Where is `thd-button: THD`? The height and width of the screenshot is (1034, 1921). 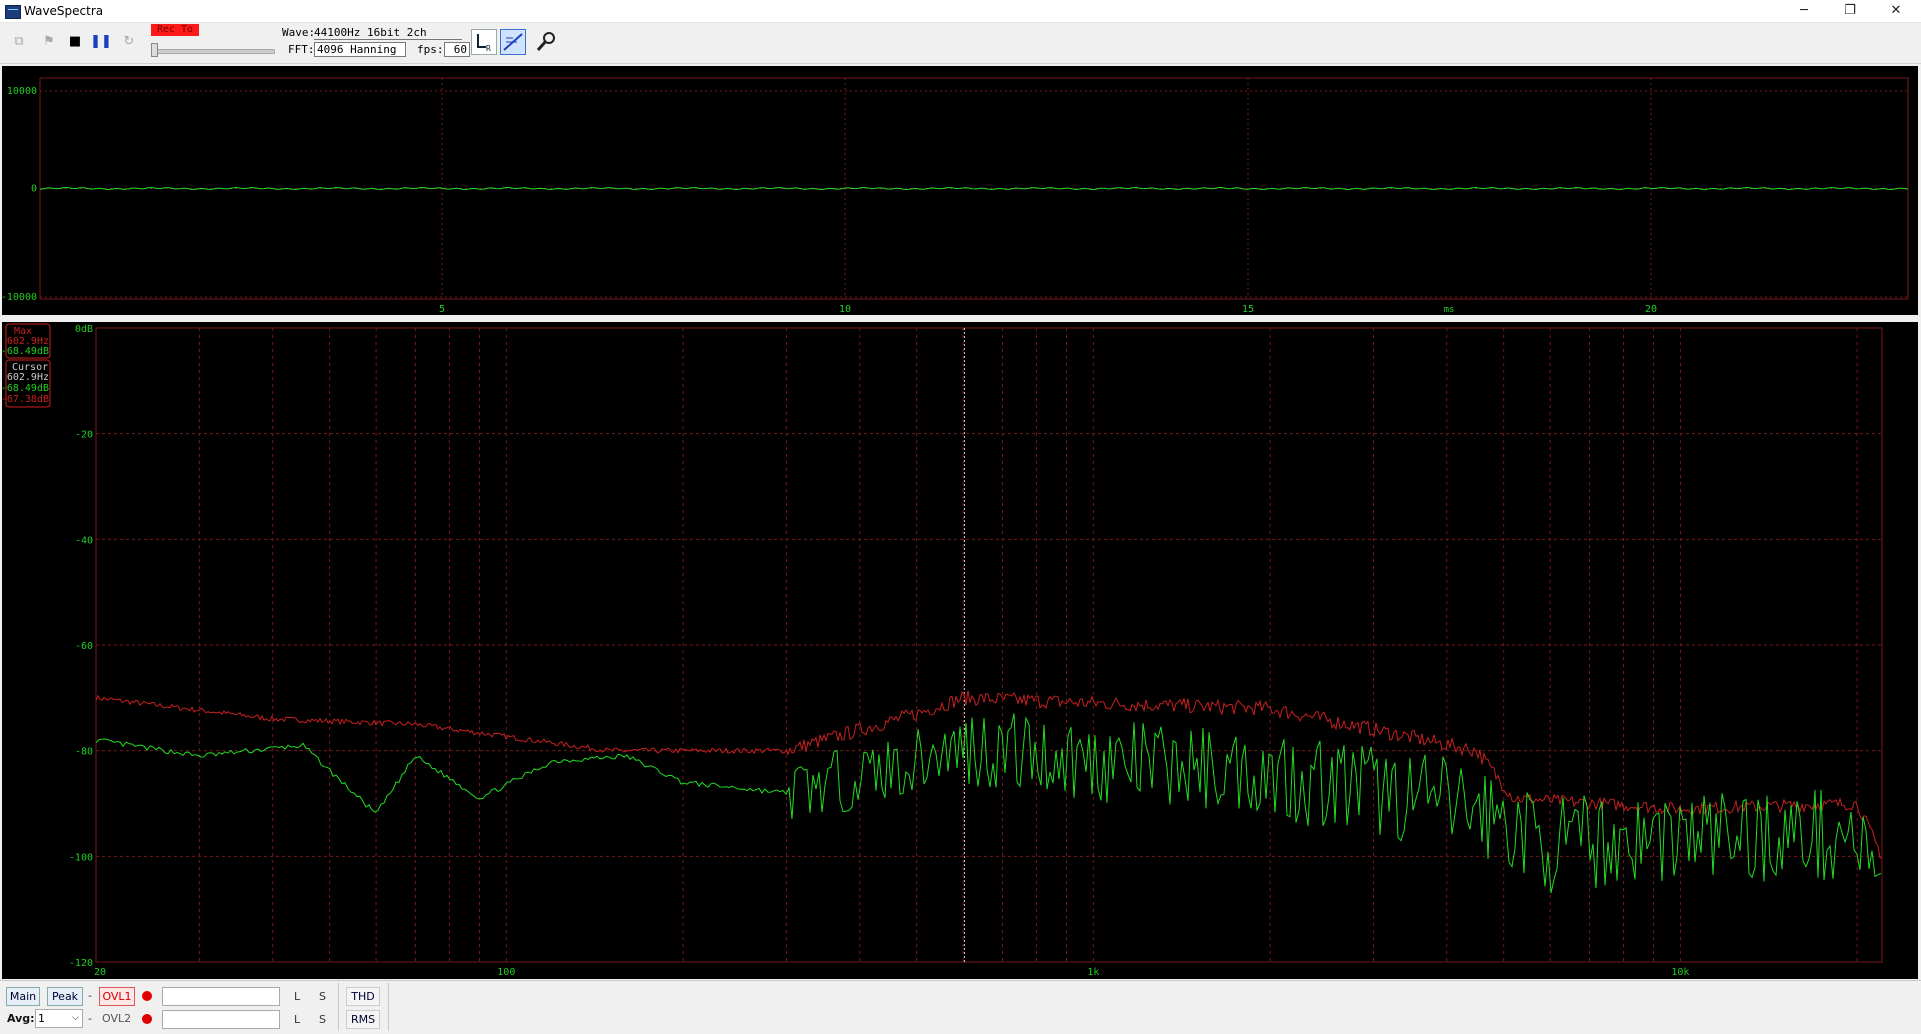 thd-button: THD is located at coordinates (363, 996).